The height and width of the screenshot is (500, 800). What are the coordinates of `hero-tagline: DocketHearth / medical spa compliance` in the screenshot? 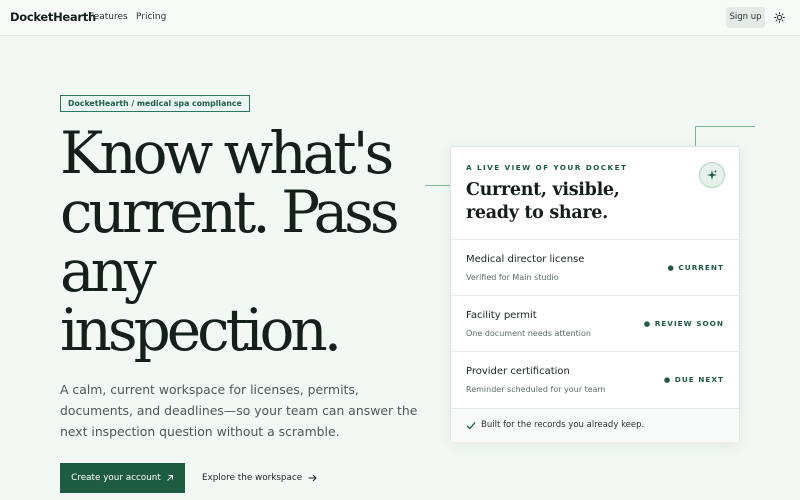 It's located at (155, 103).